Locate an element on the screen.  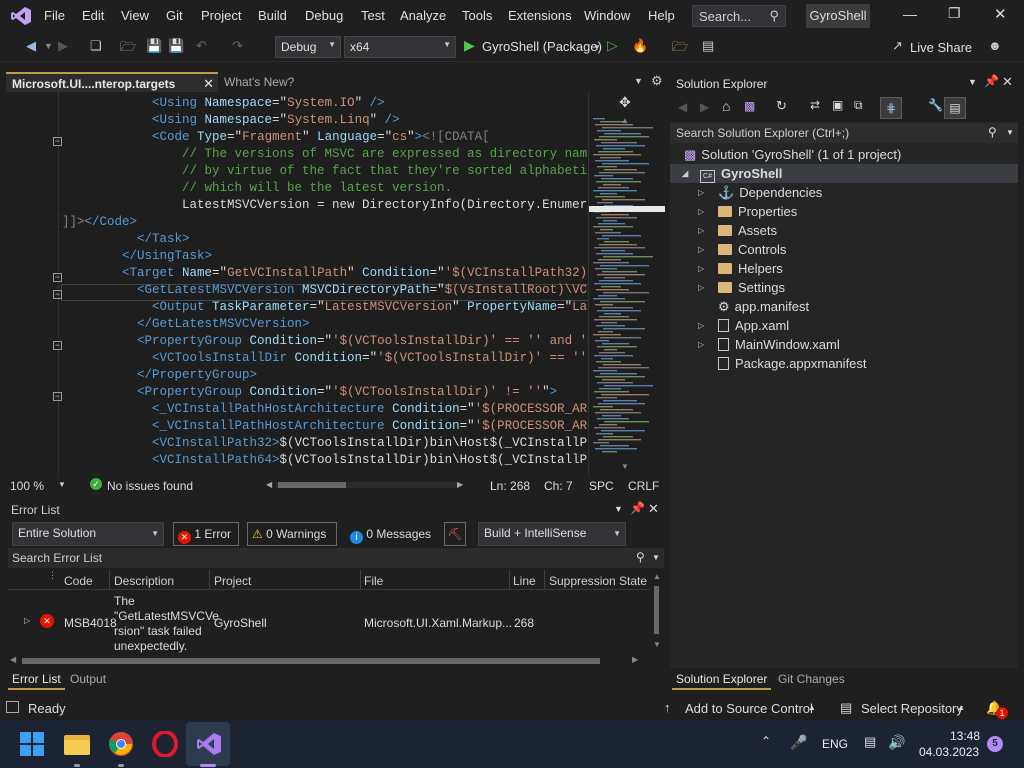
warnings-filter-button: ⚠ 0 Warnings is located at coordinates (292, 534).